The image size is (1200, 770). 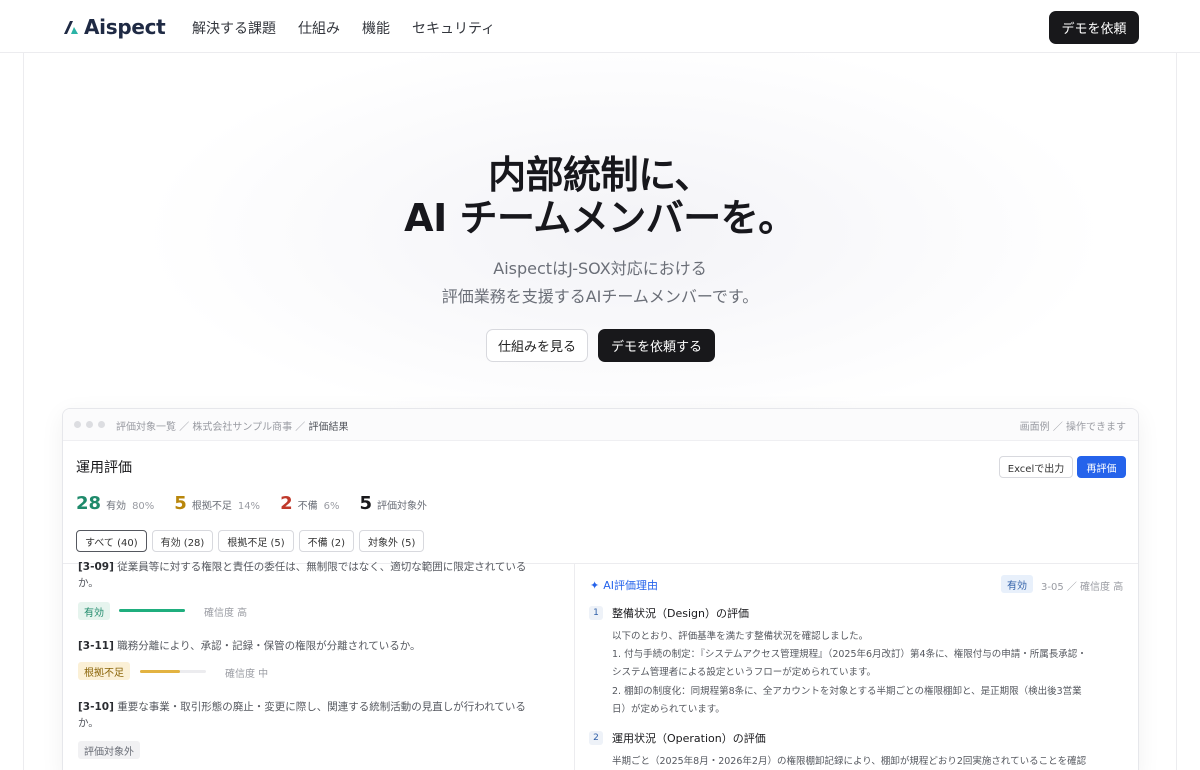 What do you see at coordinates (600, 425) in the screenshot?
I see `window-chrome: 評価対象一覧 ／ 株式会社サンプル商事 ／ 評価結果 画面例 ／ 操作できます` at bounding box center [600, 425].